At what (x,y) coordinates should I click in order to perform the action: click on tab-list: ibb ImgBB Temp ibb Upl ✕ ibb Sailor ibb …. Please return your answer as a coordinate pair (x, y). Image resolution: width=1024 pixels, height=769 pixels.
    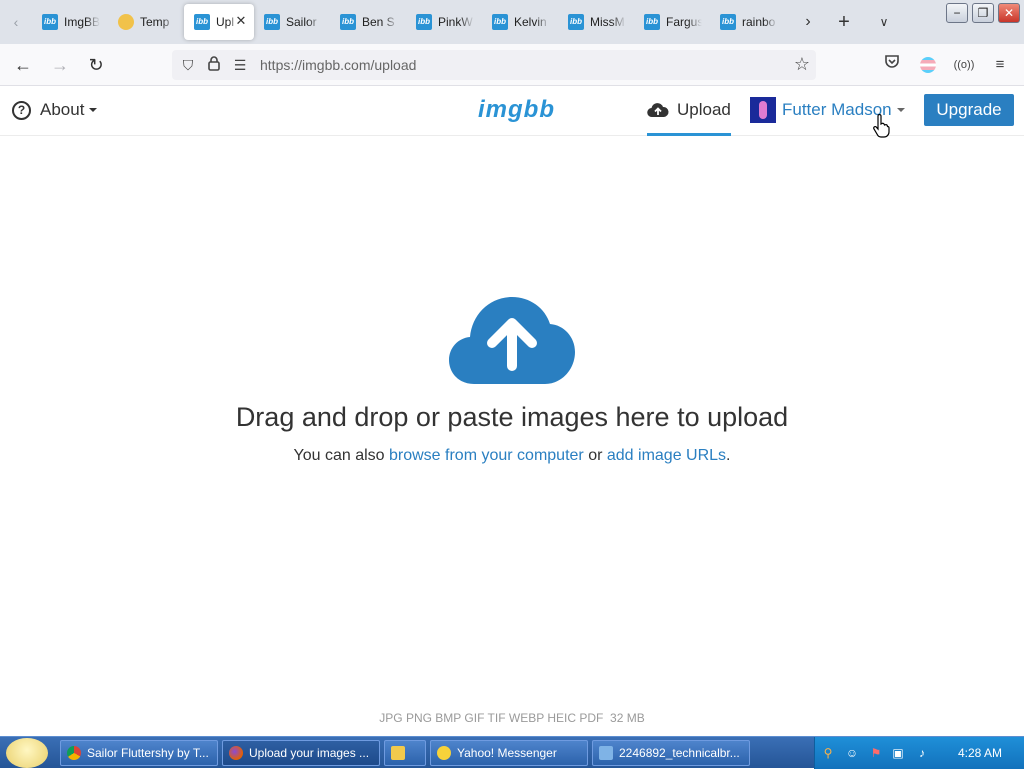
    Looking at the image, I should click on (409, 22).